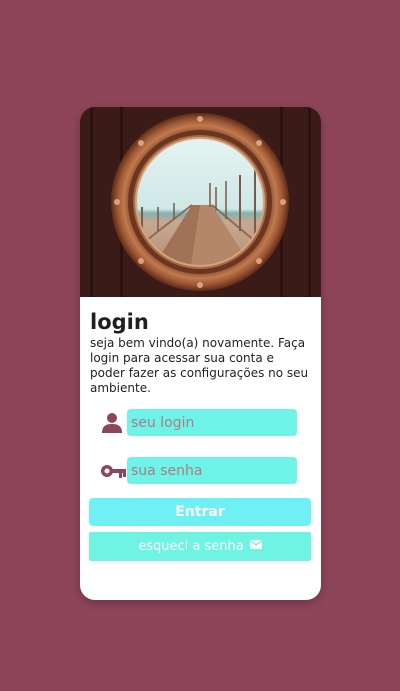 This screenshot has width=400, height=691. I want to click on login-button-label: Entrar, so click(200, 512).